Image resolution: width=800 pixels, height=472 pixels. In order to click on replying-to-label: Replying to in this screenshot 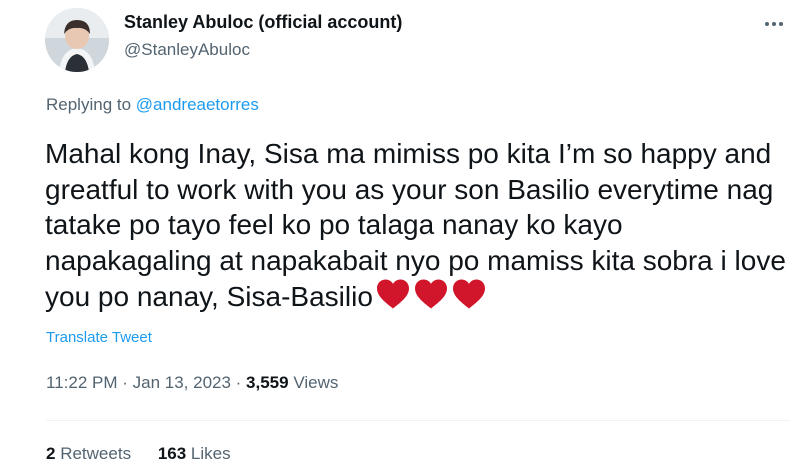, I will do `click(91, 104)`.